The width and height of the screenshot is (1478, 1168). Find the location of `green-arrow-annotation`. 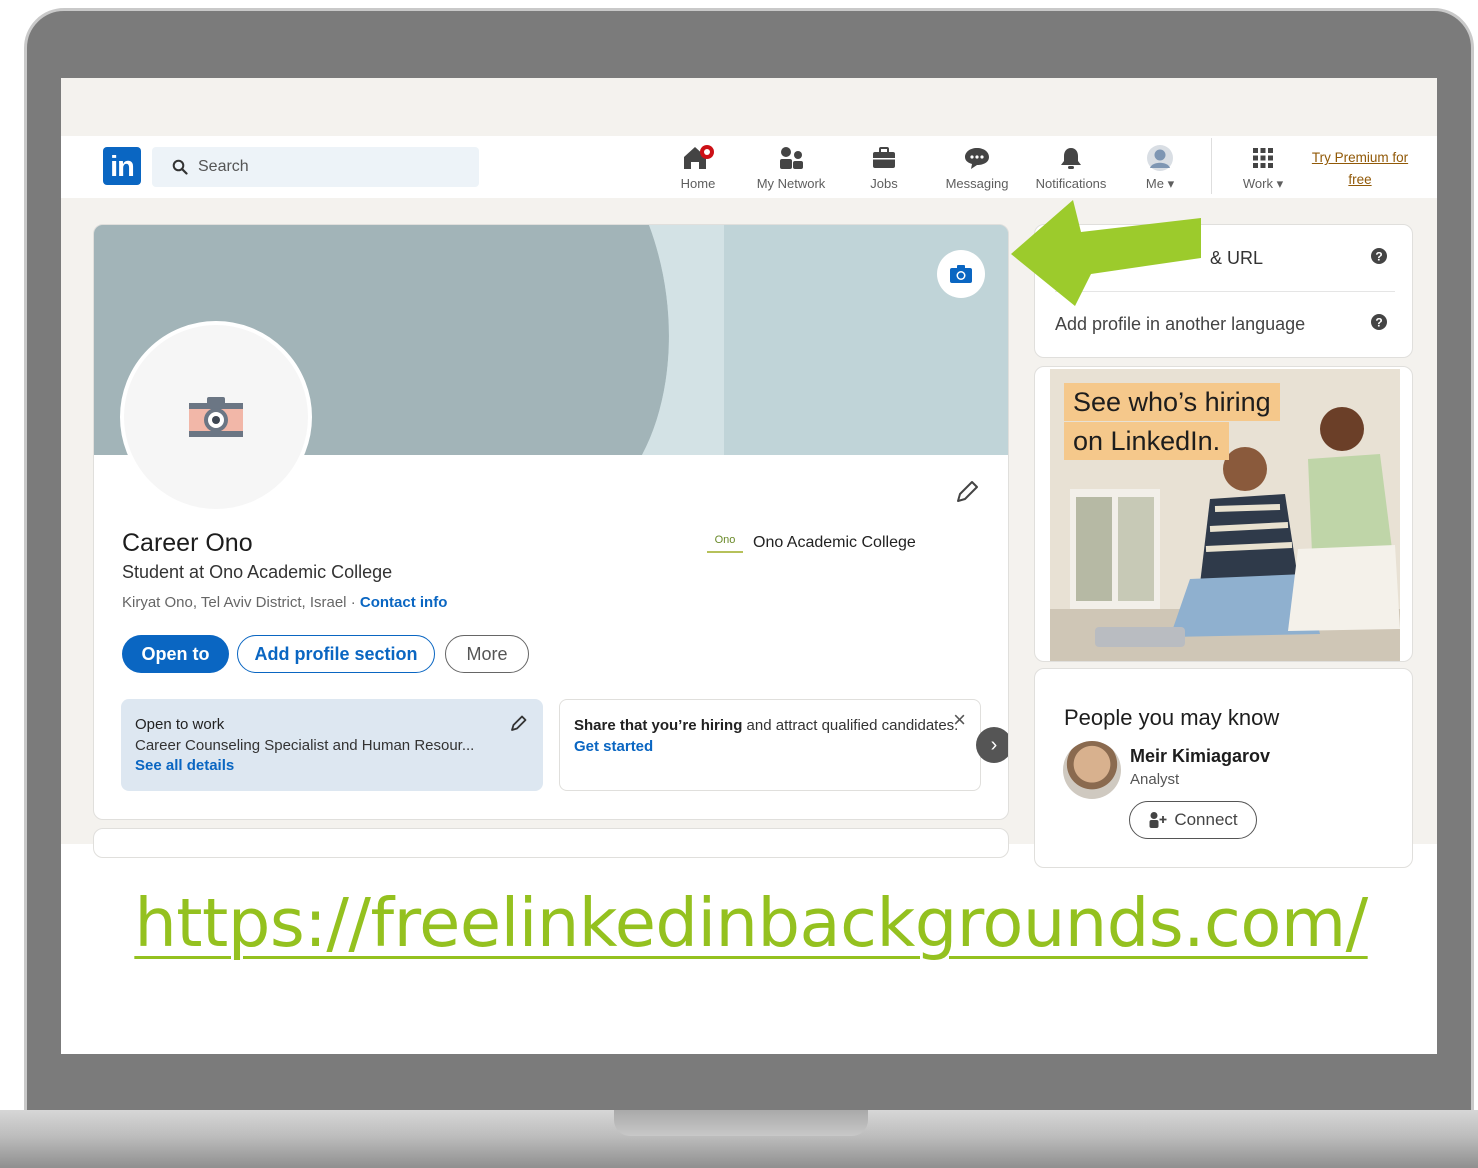

green-arrow-annotation is located at coordinates (1106, 253).